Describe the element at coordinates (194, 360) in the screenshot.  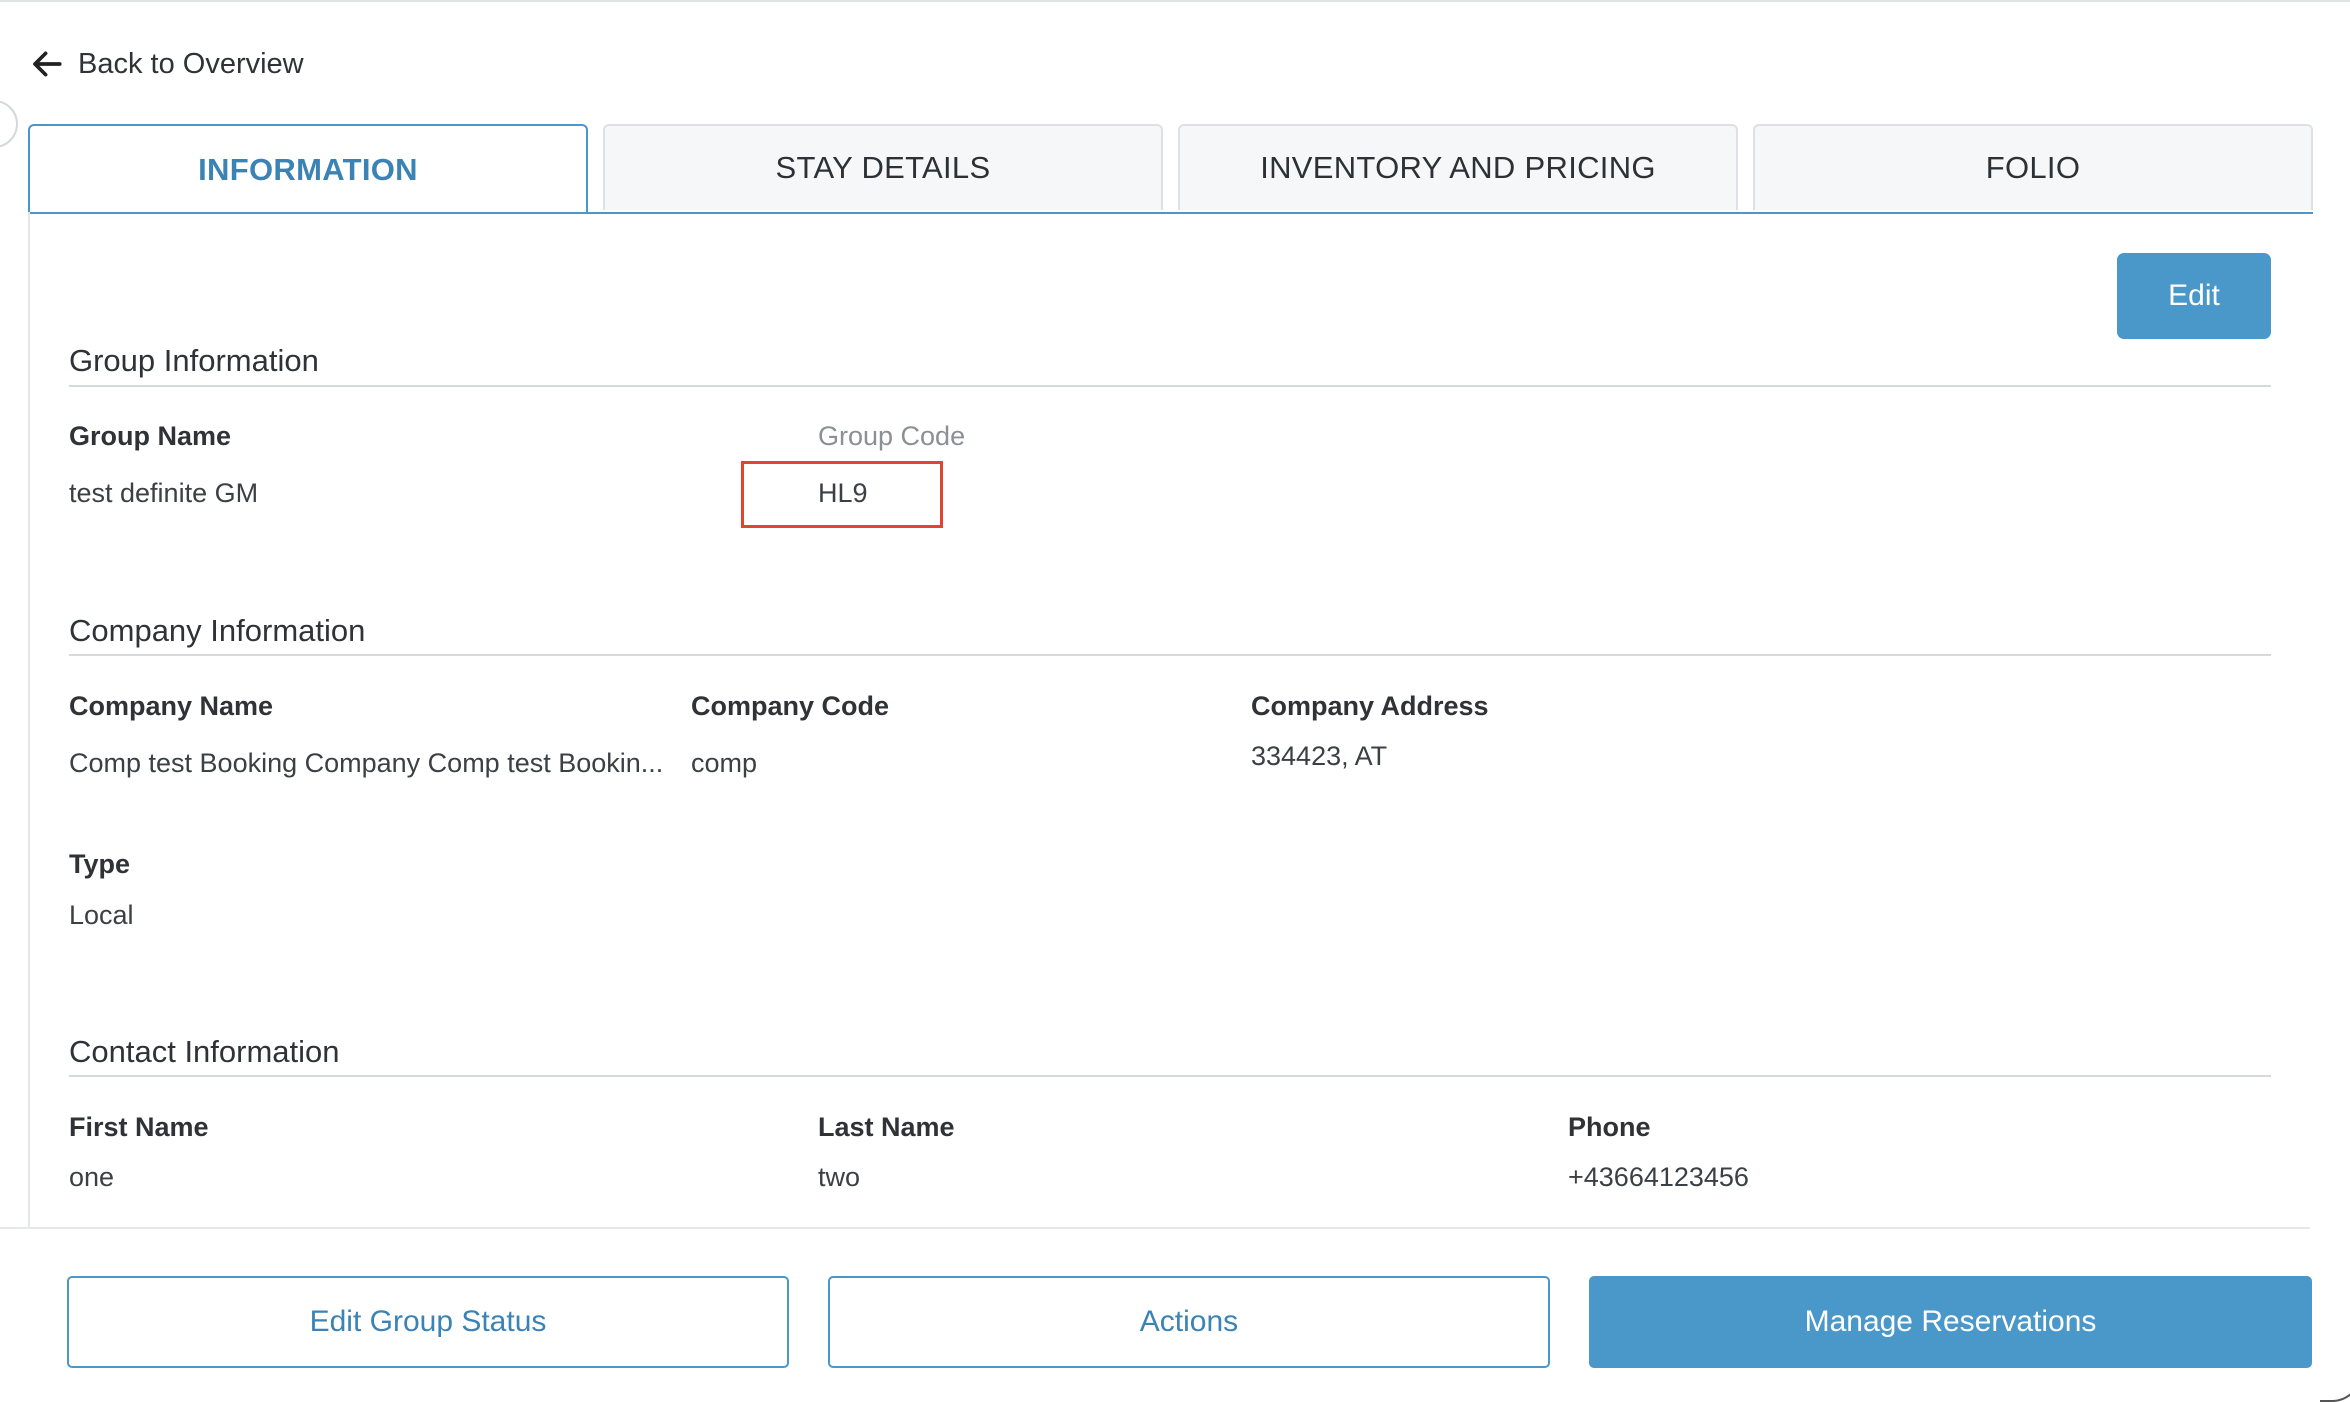
I see `group-information-title: Group Information` at that location.